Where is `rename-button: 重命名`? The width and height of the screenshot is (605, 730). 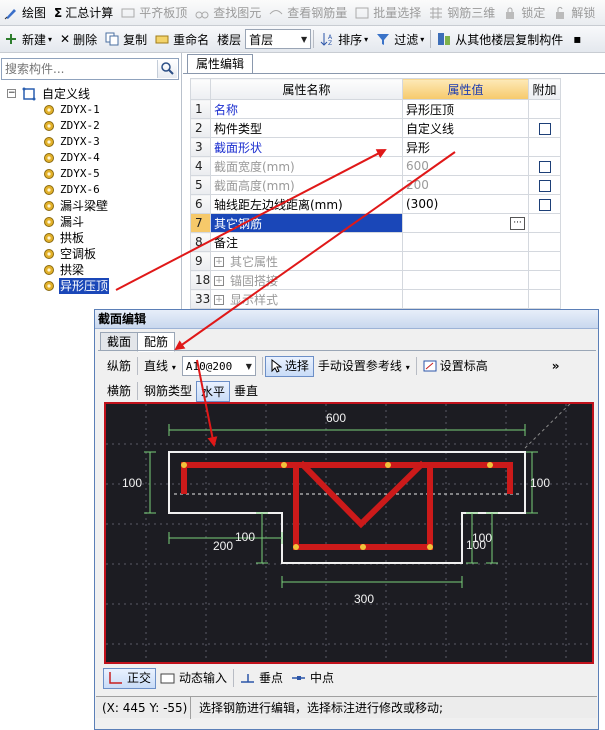
rename-button: 重命名 is located at coordinates (182, 39).